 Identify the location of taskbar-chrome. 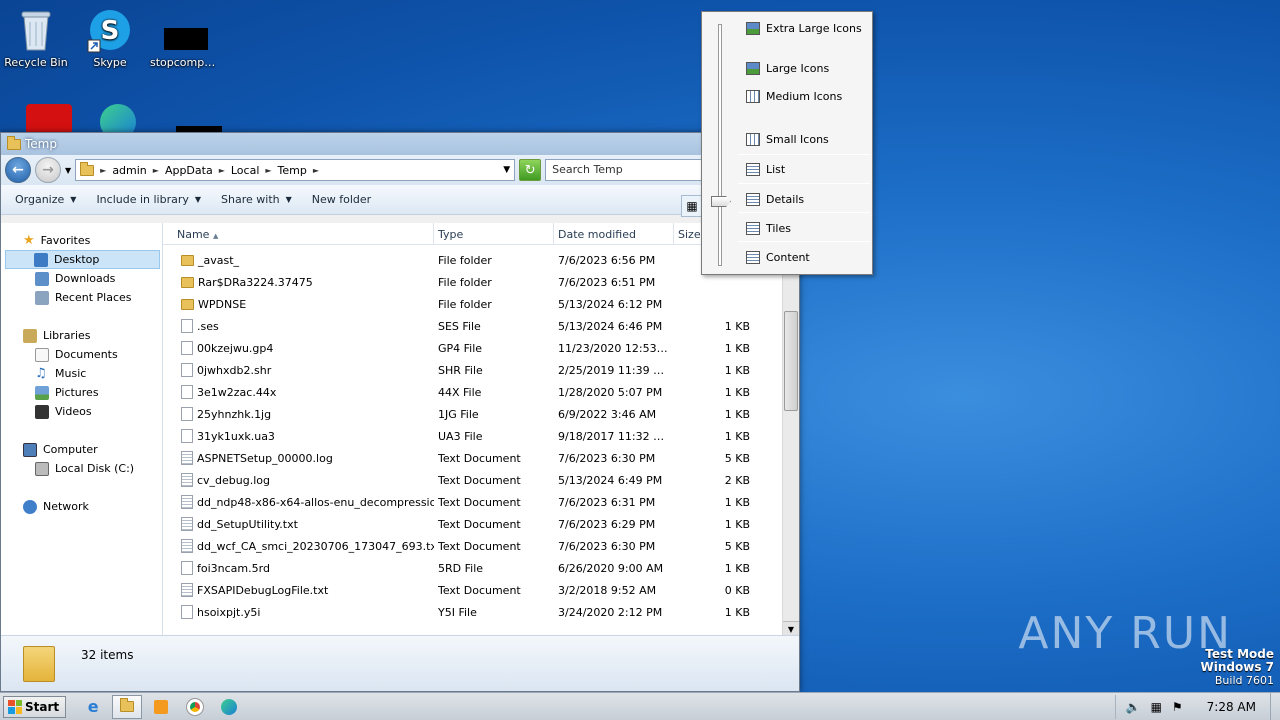
(195, 707).